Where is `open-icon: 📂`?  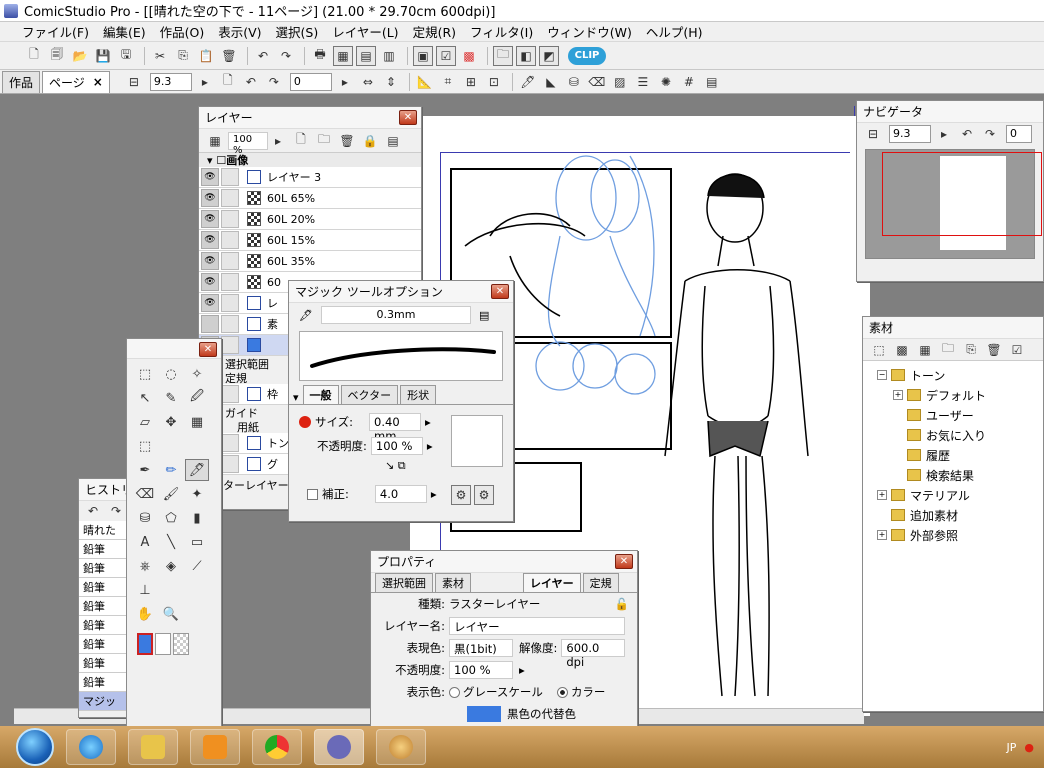 open-icon: 📂 is located at coordinates (80, 56).